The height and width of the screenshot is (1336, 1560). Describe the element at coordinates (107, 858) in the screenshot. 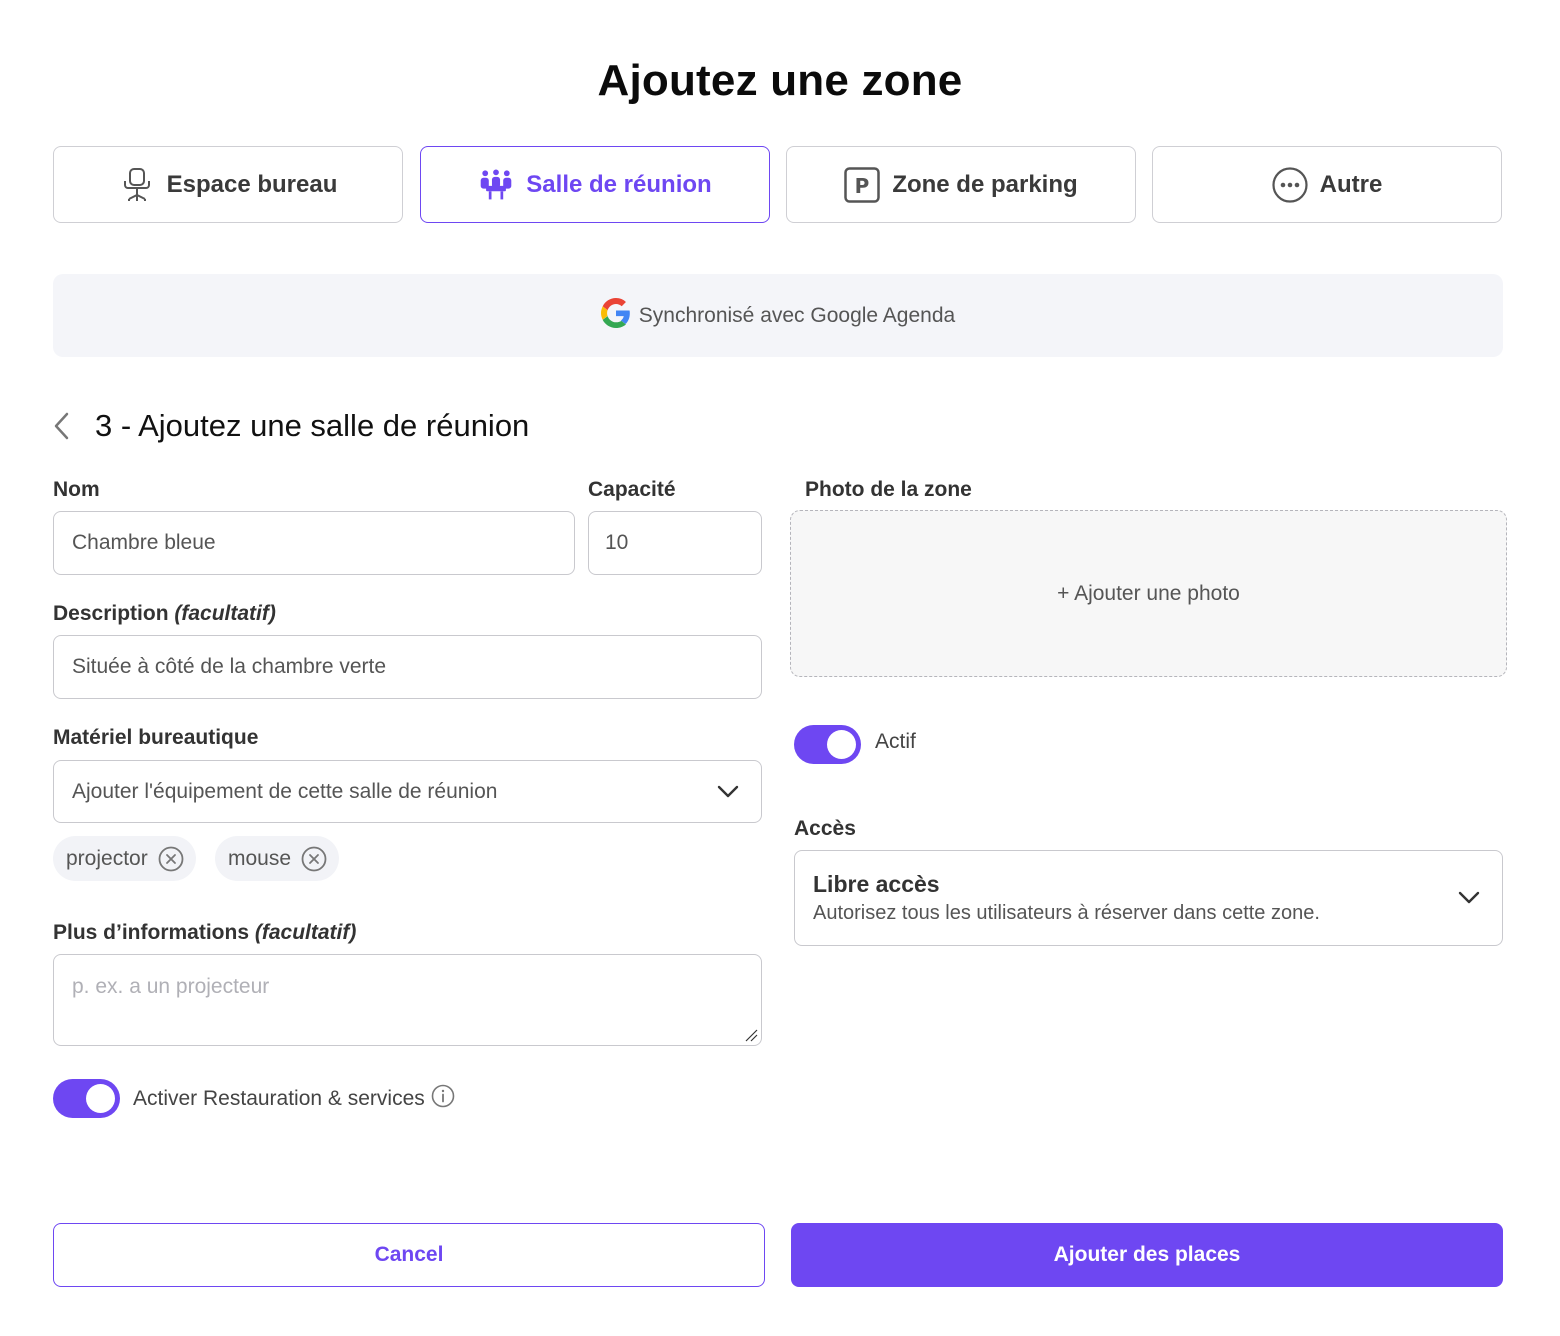

I see `chip-label: projector` at that location.